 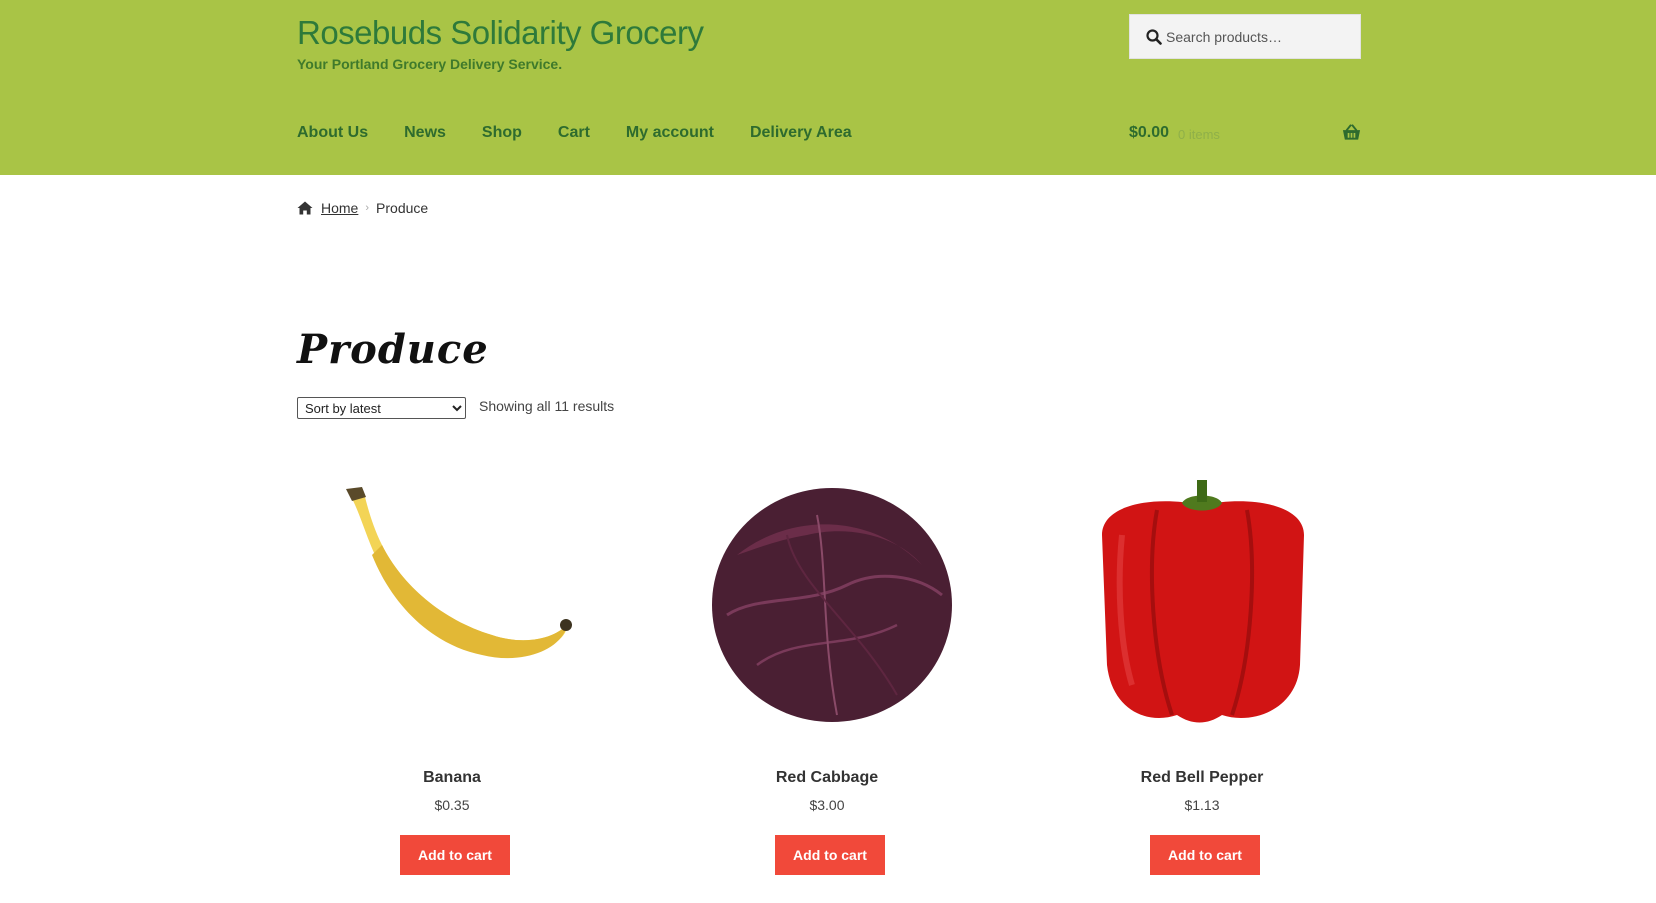 What do you see at coordinates (547, 406) in the screenshot?
I see `result-count: Showing all 11 results` at bounding box center [547, 406].